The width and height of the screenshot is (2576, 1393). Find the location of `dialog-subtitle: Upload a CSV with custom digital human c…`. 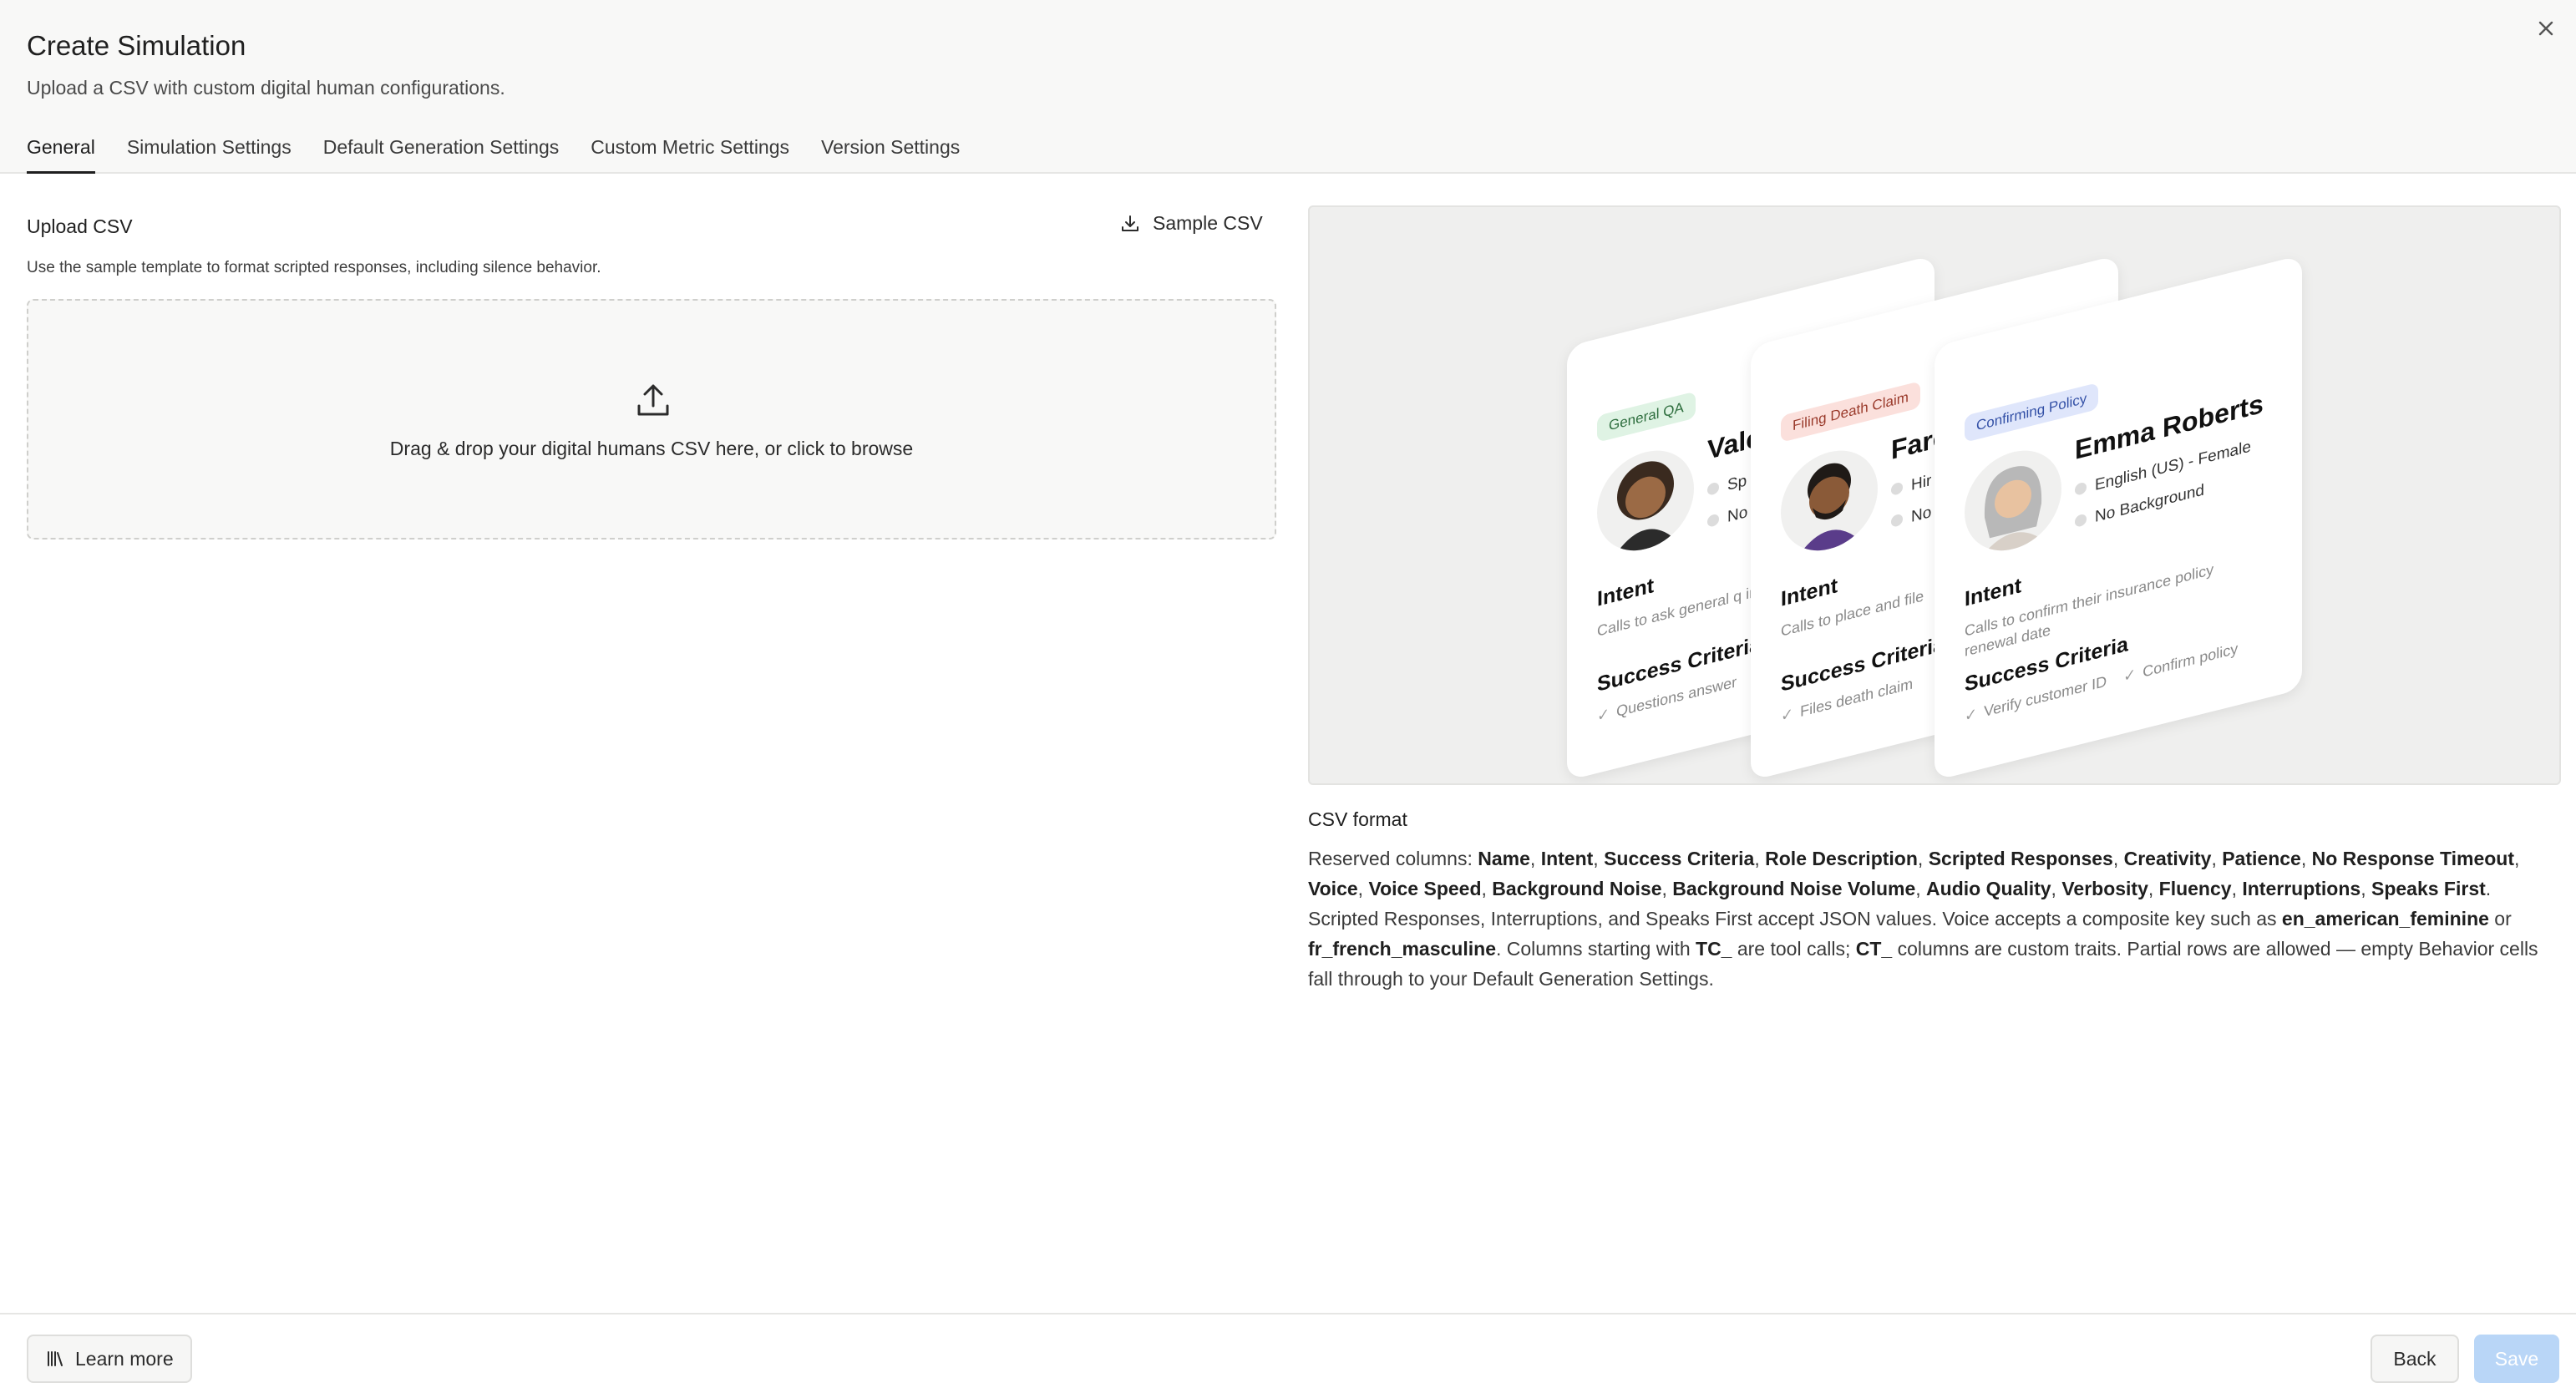

dialog-subtitle: Upload a CSV with custom digital human c… is located at coordinates (266, 88).